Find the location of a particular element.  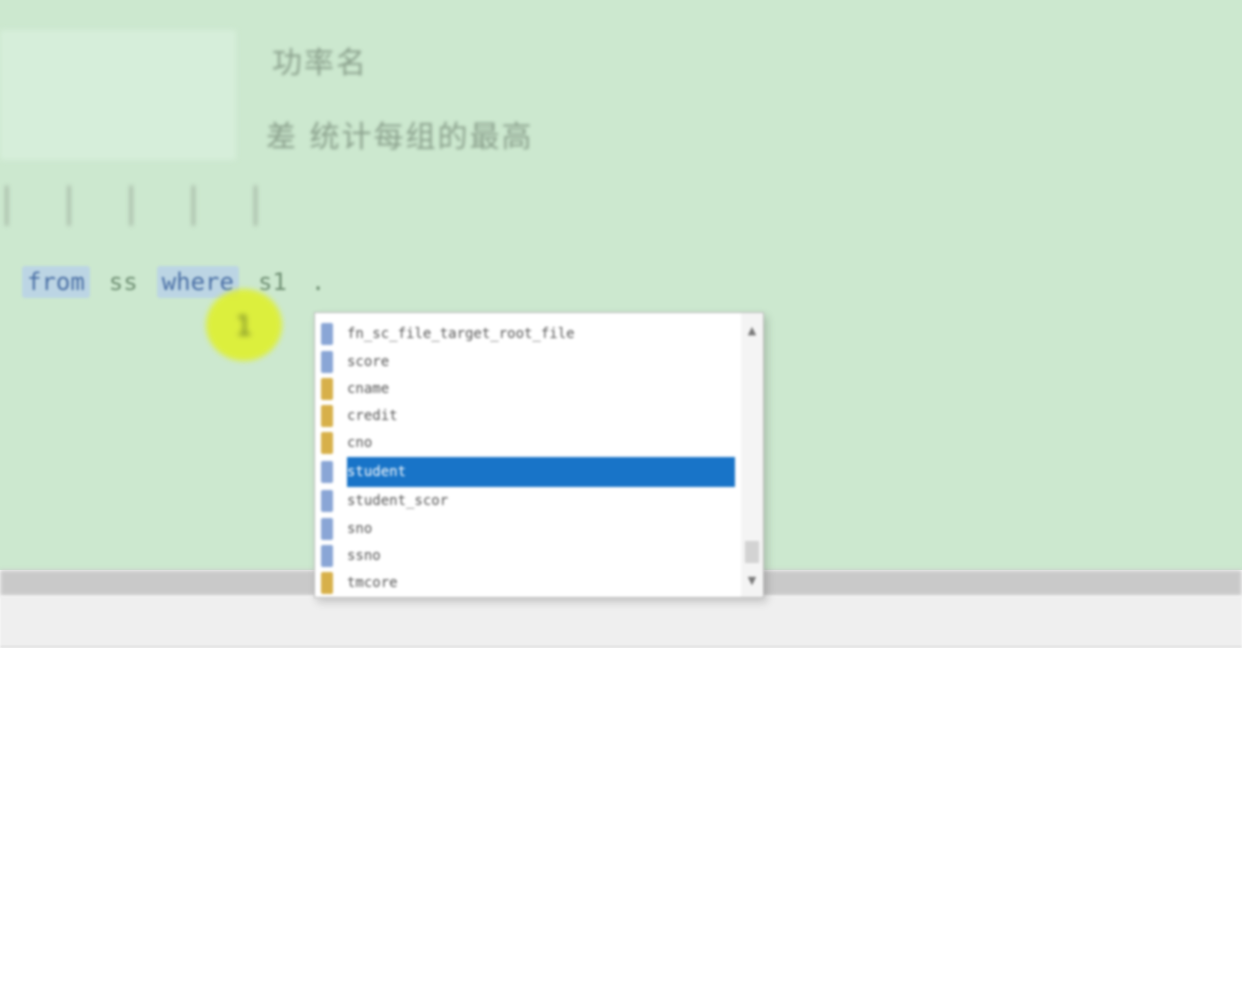

autocomplete-item: cno is located at coordinates (525, 442).